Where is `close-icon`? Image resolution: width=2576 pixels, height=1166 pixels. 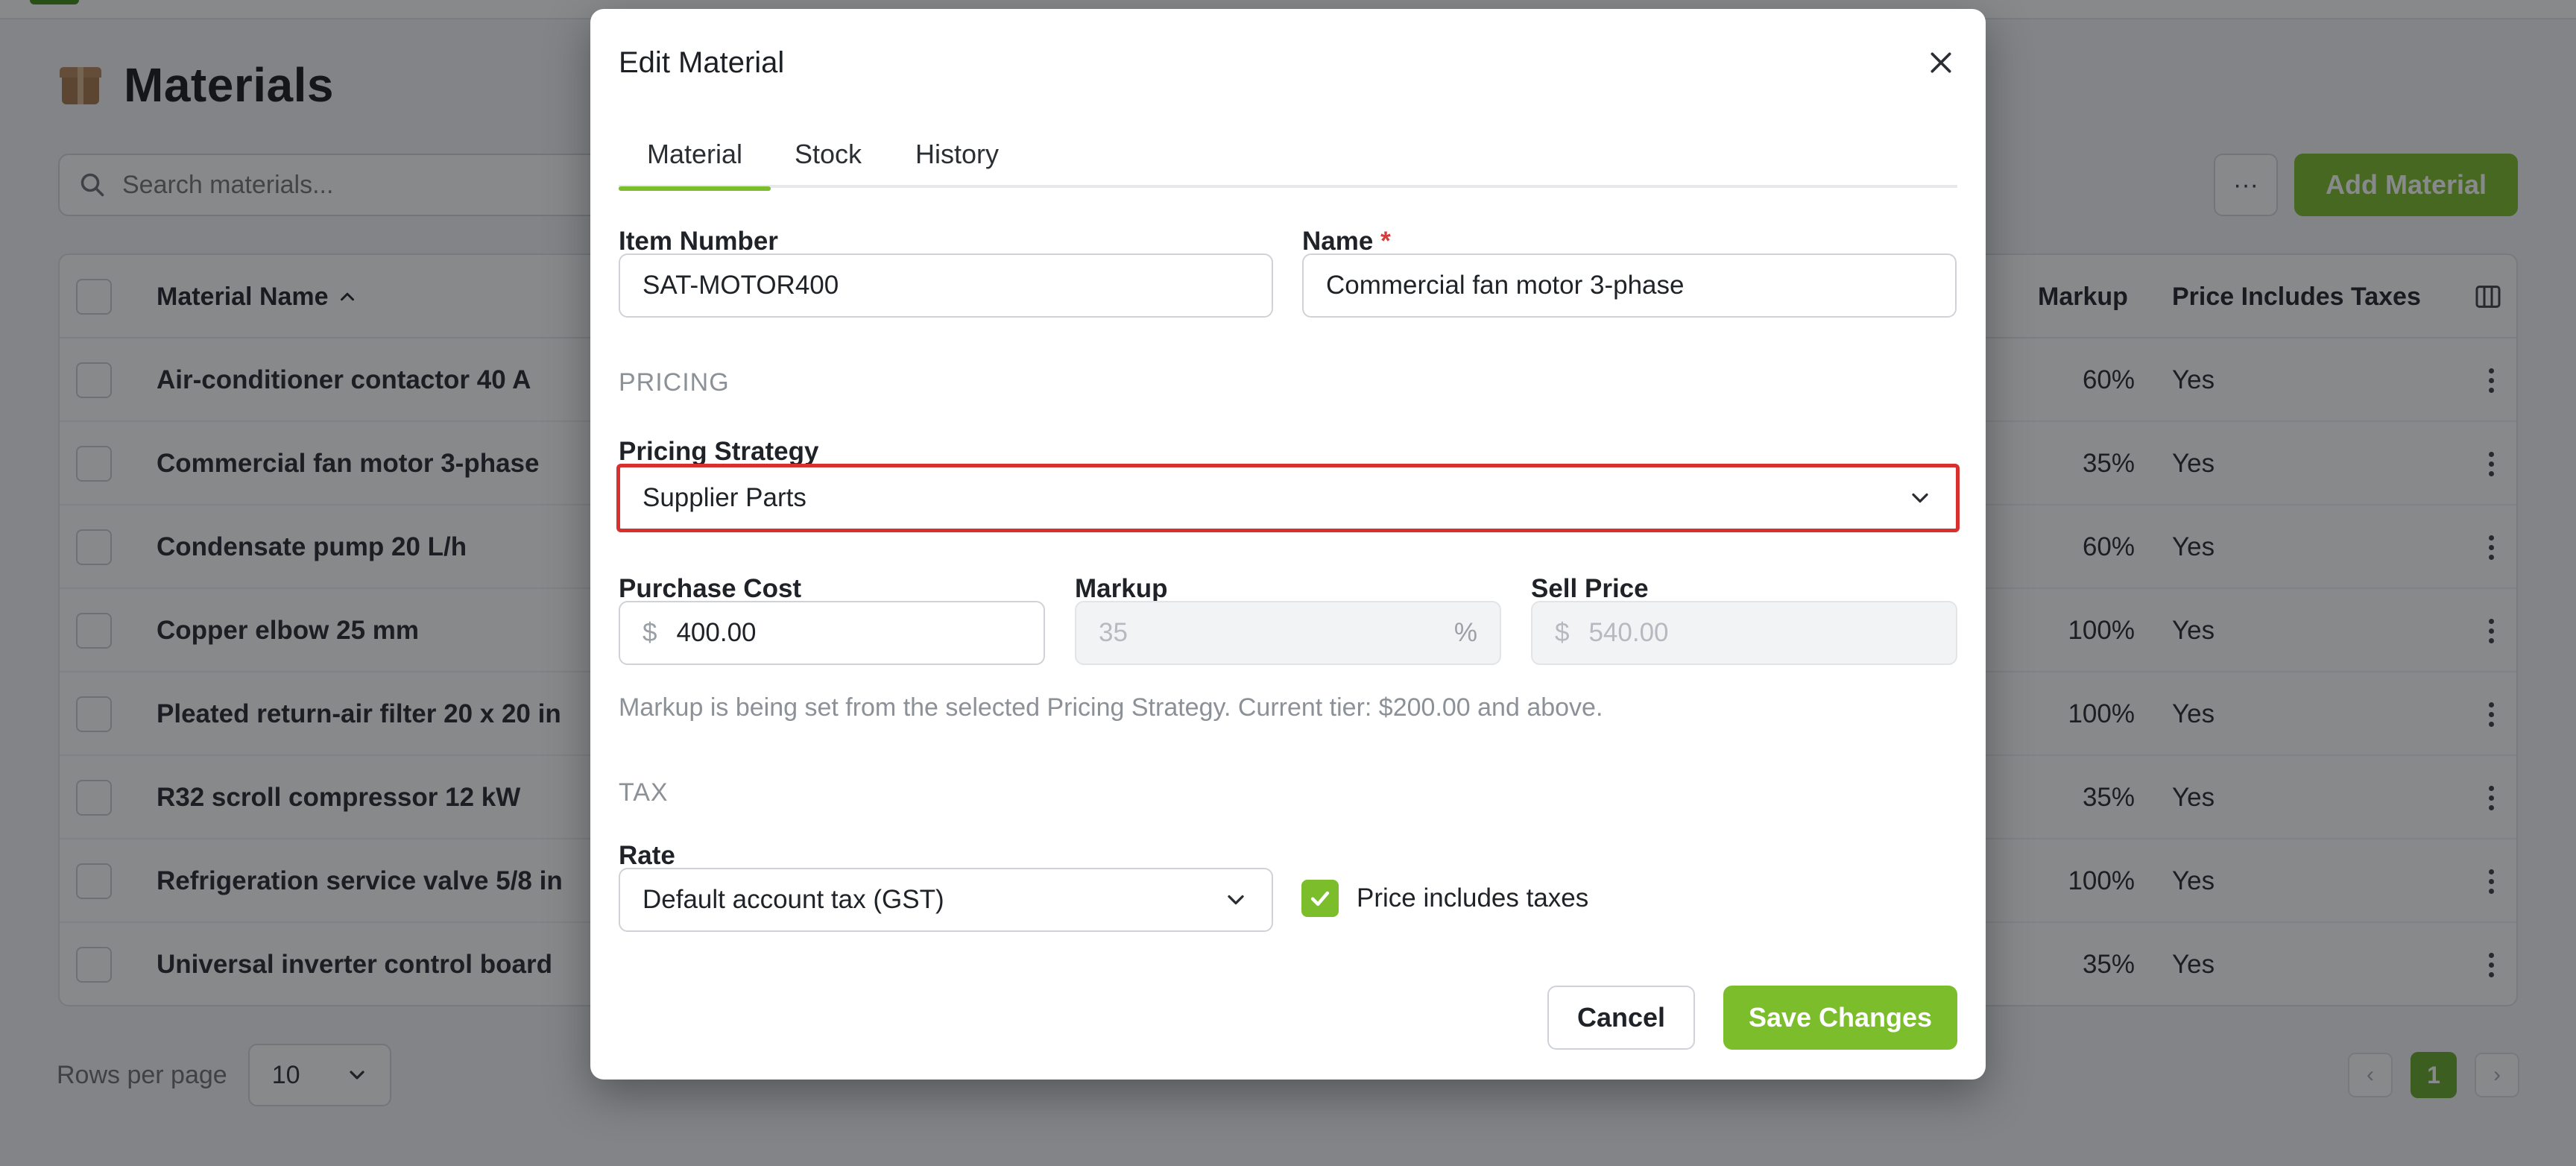
close-icon is located at coordinates (1941, 63).